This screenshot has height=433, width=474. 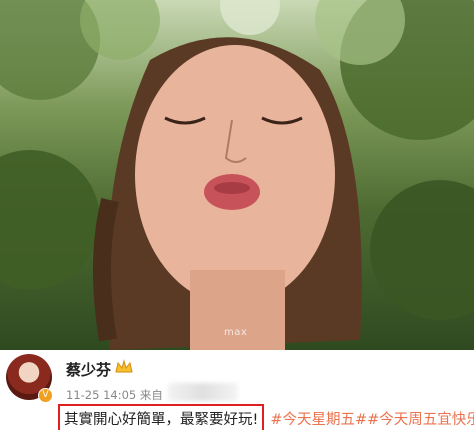 I want to click on hashtag-link: #今天星期五##今天周五宜快乐, so click(x=372, y=418).